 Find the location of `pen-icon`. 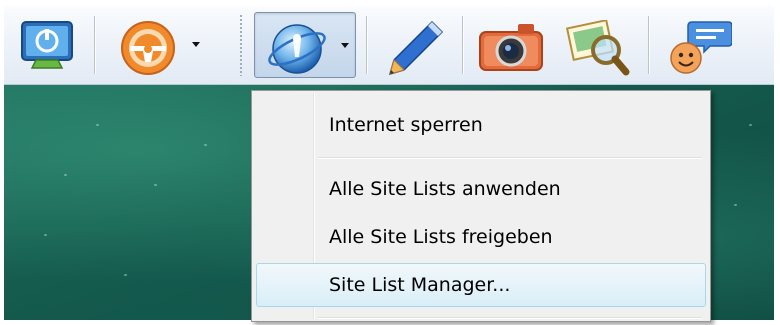

pen-icon is located at coordinates (416, 48).